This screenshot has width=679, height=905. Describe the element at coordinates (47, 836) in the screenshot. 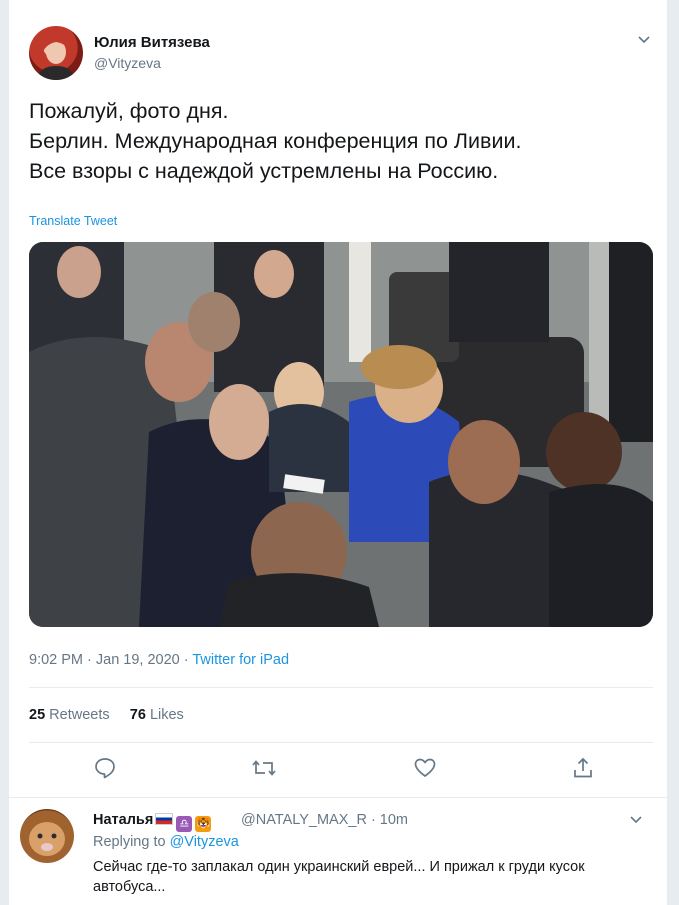

I see `reply-author-avatar` at that location.